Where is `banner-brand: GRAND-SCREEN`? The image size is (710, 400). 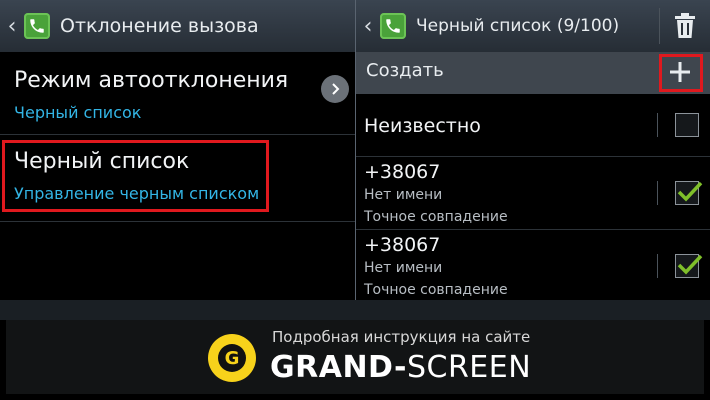 banner-brand: GRAND-SCREEN is located at coordinates (400, 367).